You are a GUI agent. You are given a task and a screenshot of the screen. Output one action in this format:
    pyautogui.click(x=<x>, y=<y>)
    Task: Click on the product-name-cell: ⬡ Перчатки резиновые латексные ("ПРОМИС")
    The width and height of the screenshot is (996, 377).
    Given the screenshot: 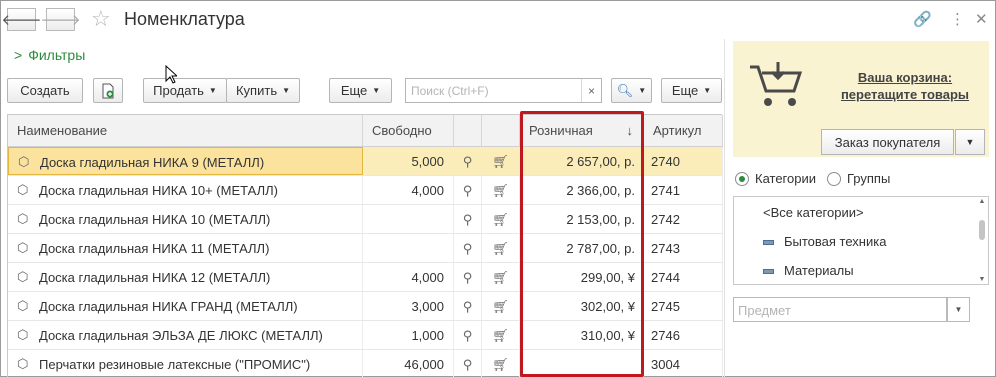 What is the action you would take?
    pyautogui.click(x=185, y=363)
    